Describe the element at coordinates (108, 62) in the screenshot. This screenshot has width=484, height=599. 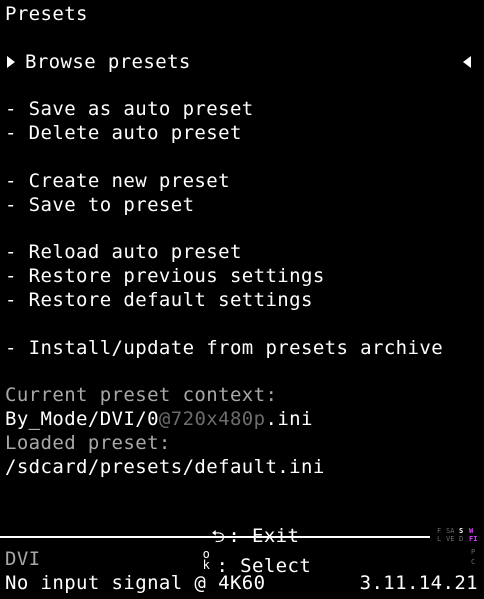
I see `menu-item-label: Browse presets` at that location.